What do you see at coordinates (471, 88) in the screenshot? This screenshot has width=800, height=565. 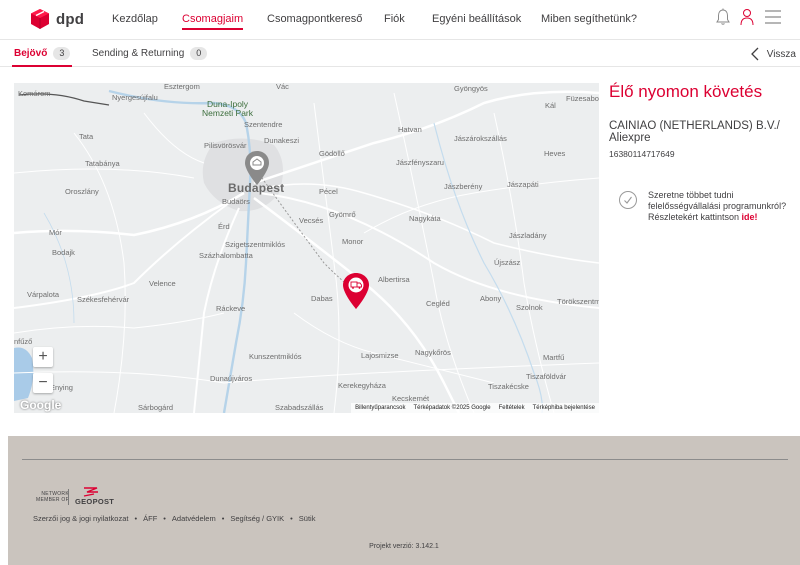 I see `map-label: Gyöngyös` at bounding box center [471, 88].